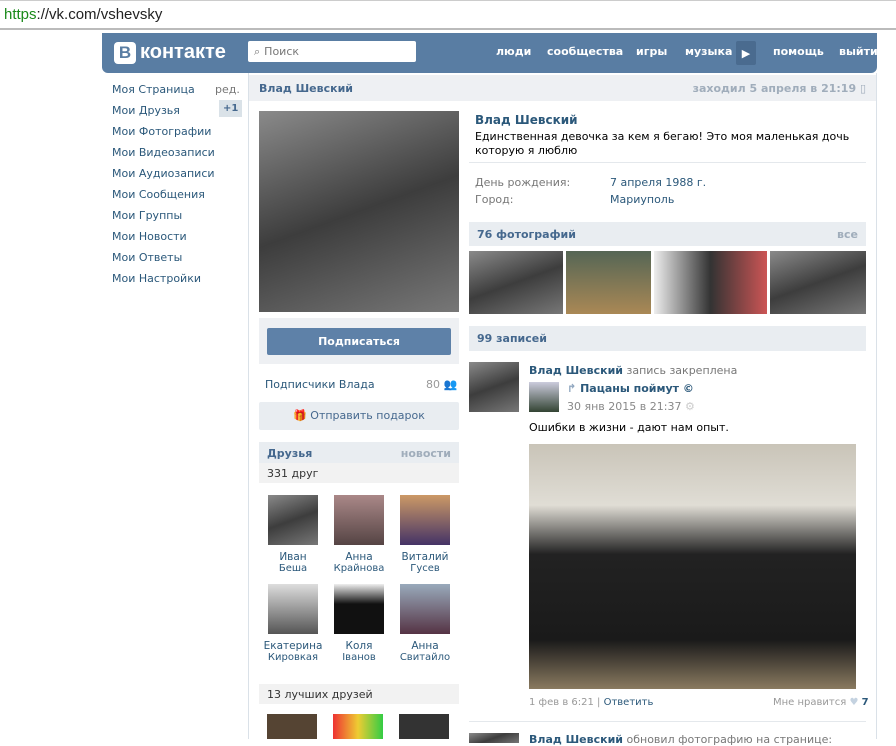 This screenshot has height=746, width=896. I want to click on vk-logo: Вконтакте, so click(170, 52).